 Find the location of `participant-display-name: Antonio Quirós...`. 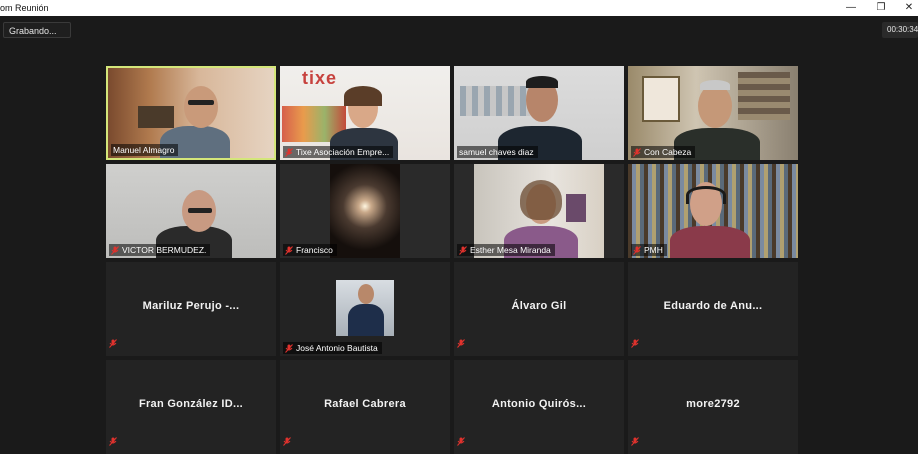

participant-display-name: Antonio Quirós... is located at coordinates (539, 404).